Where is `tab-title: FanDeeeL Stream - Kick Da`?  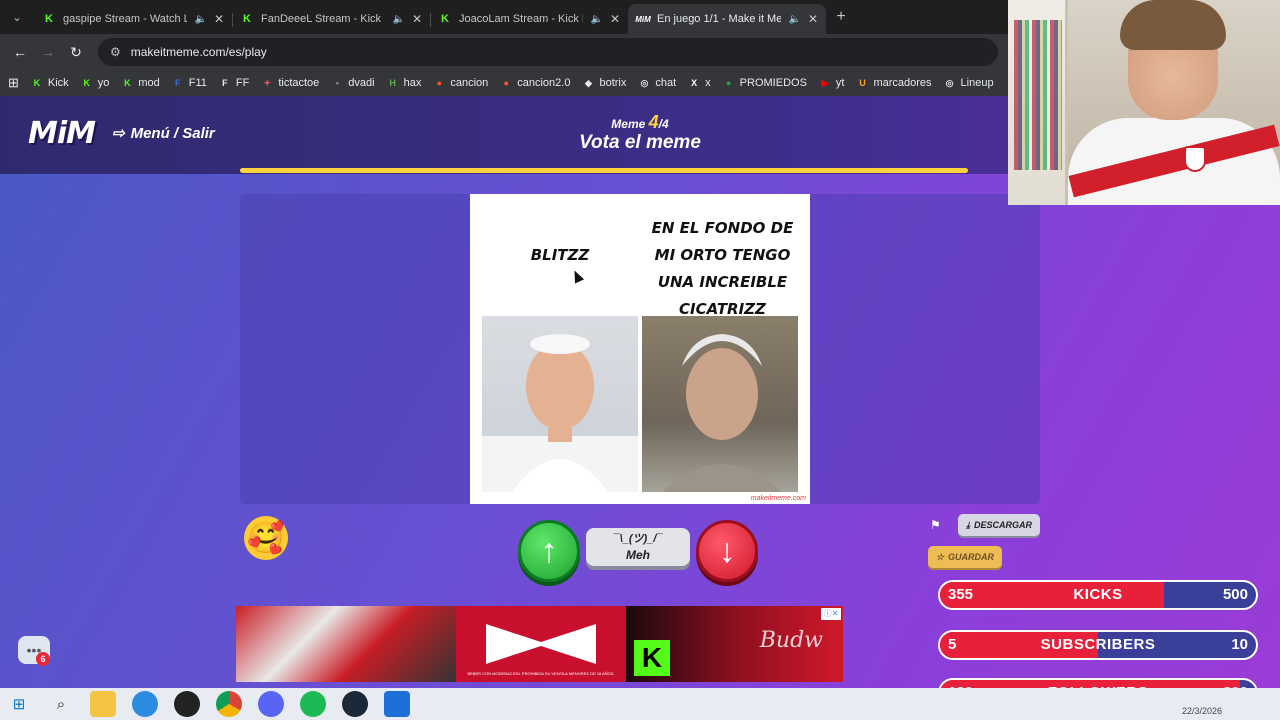 tab-title: FanDeeeL Stream - Kick Da is located at coordinates (323, 19).